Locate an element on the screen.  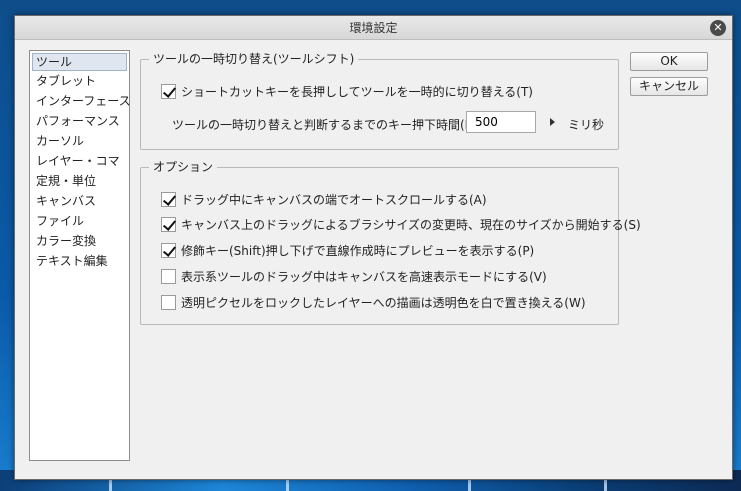
cancel-button: キャンセル is located at coordinates (669, 86).